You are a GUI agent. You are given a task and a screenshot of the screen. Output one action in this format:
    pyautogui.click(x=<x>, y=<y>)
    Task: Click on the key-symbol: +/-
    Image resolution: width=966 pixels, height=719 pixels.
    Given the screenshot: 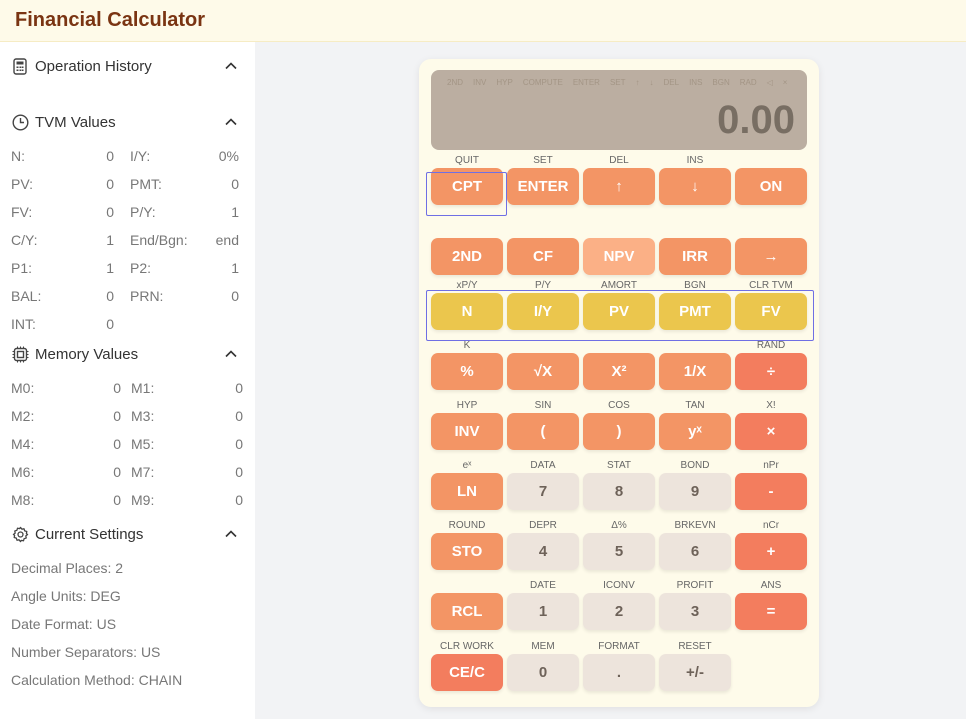 What is the action you would take?
    pyautogui.click(x=695, y=672)
    